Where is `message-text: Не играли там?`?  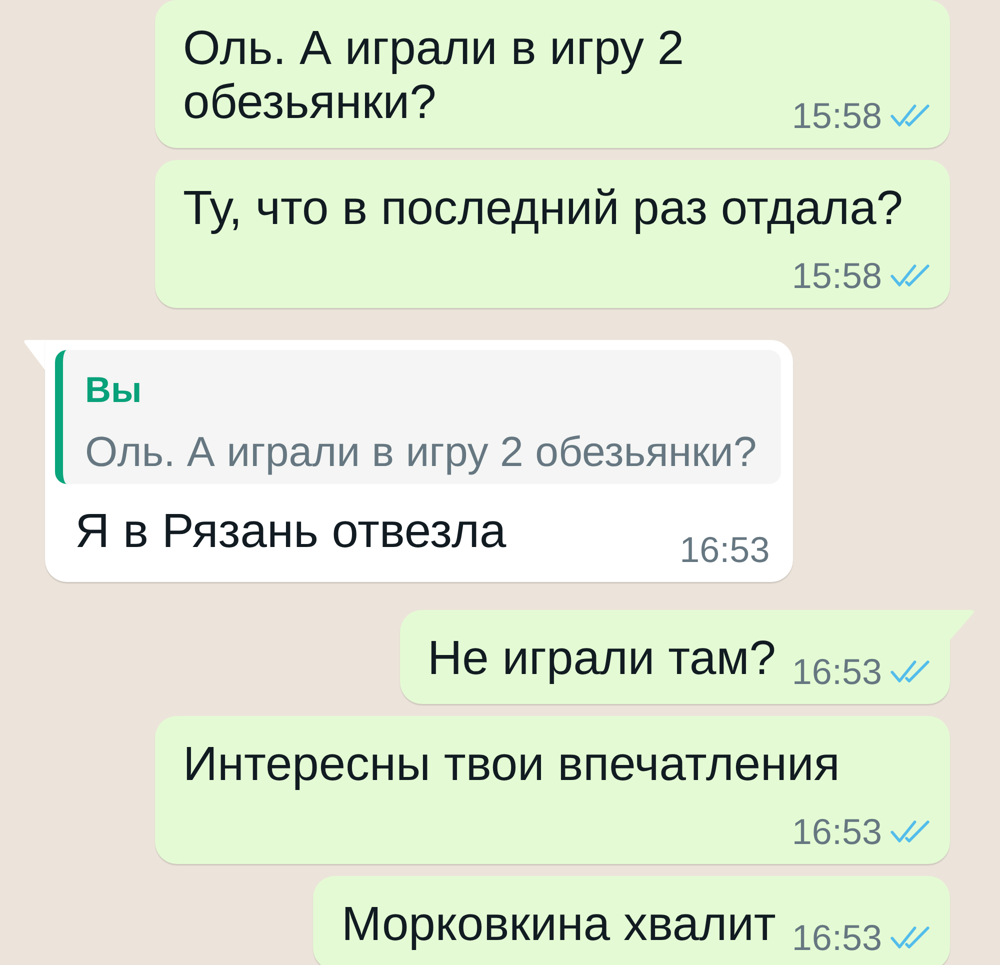 message-text: Не играли там? is located at coordinates (602, 658).